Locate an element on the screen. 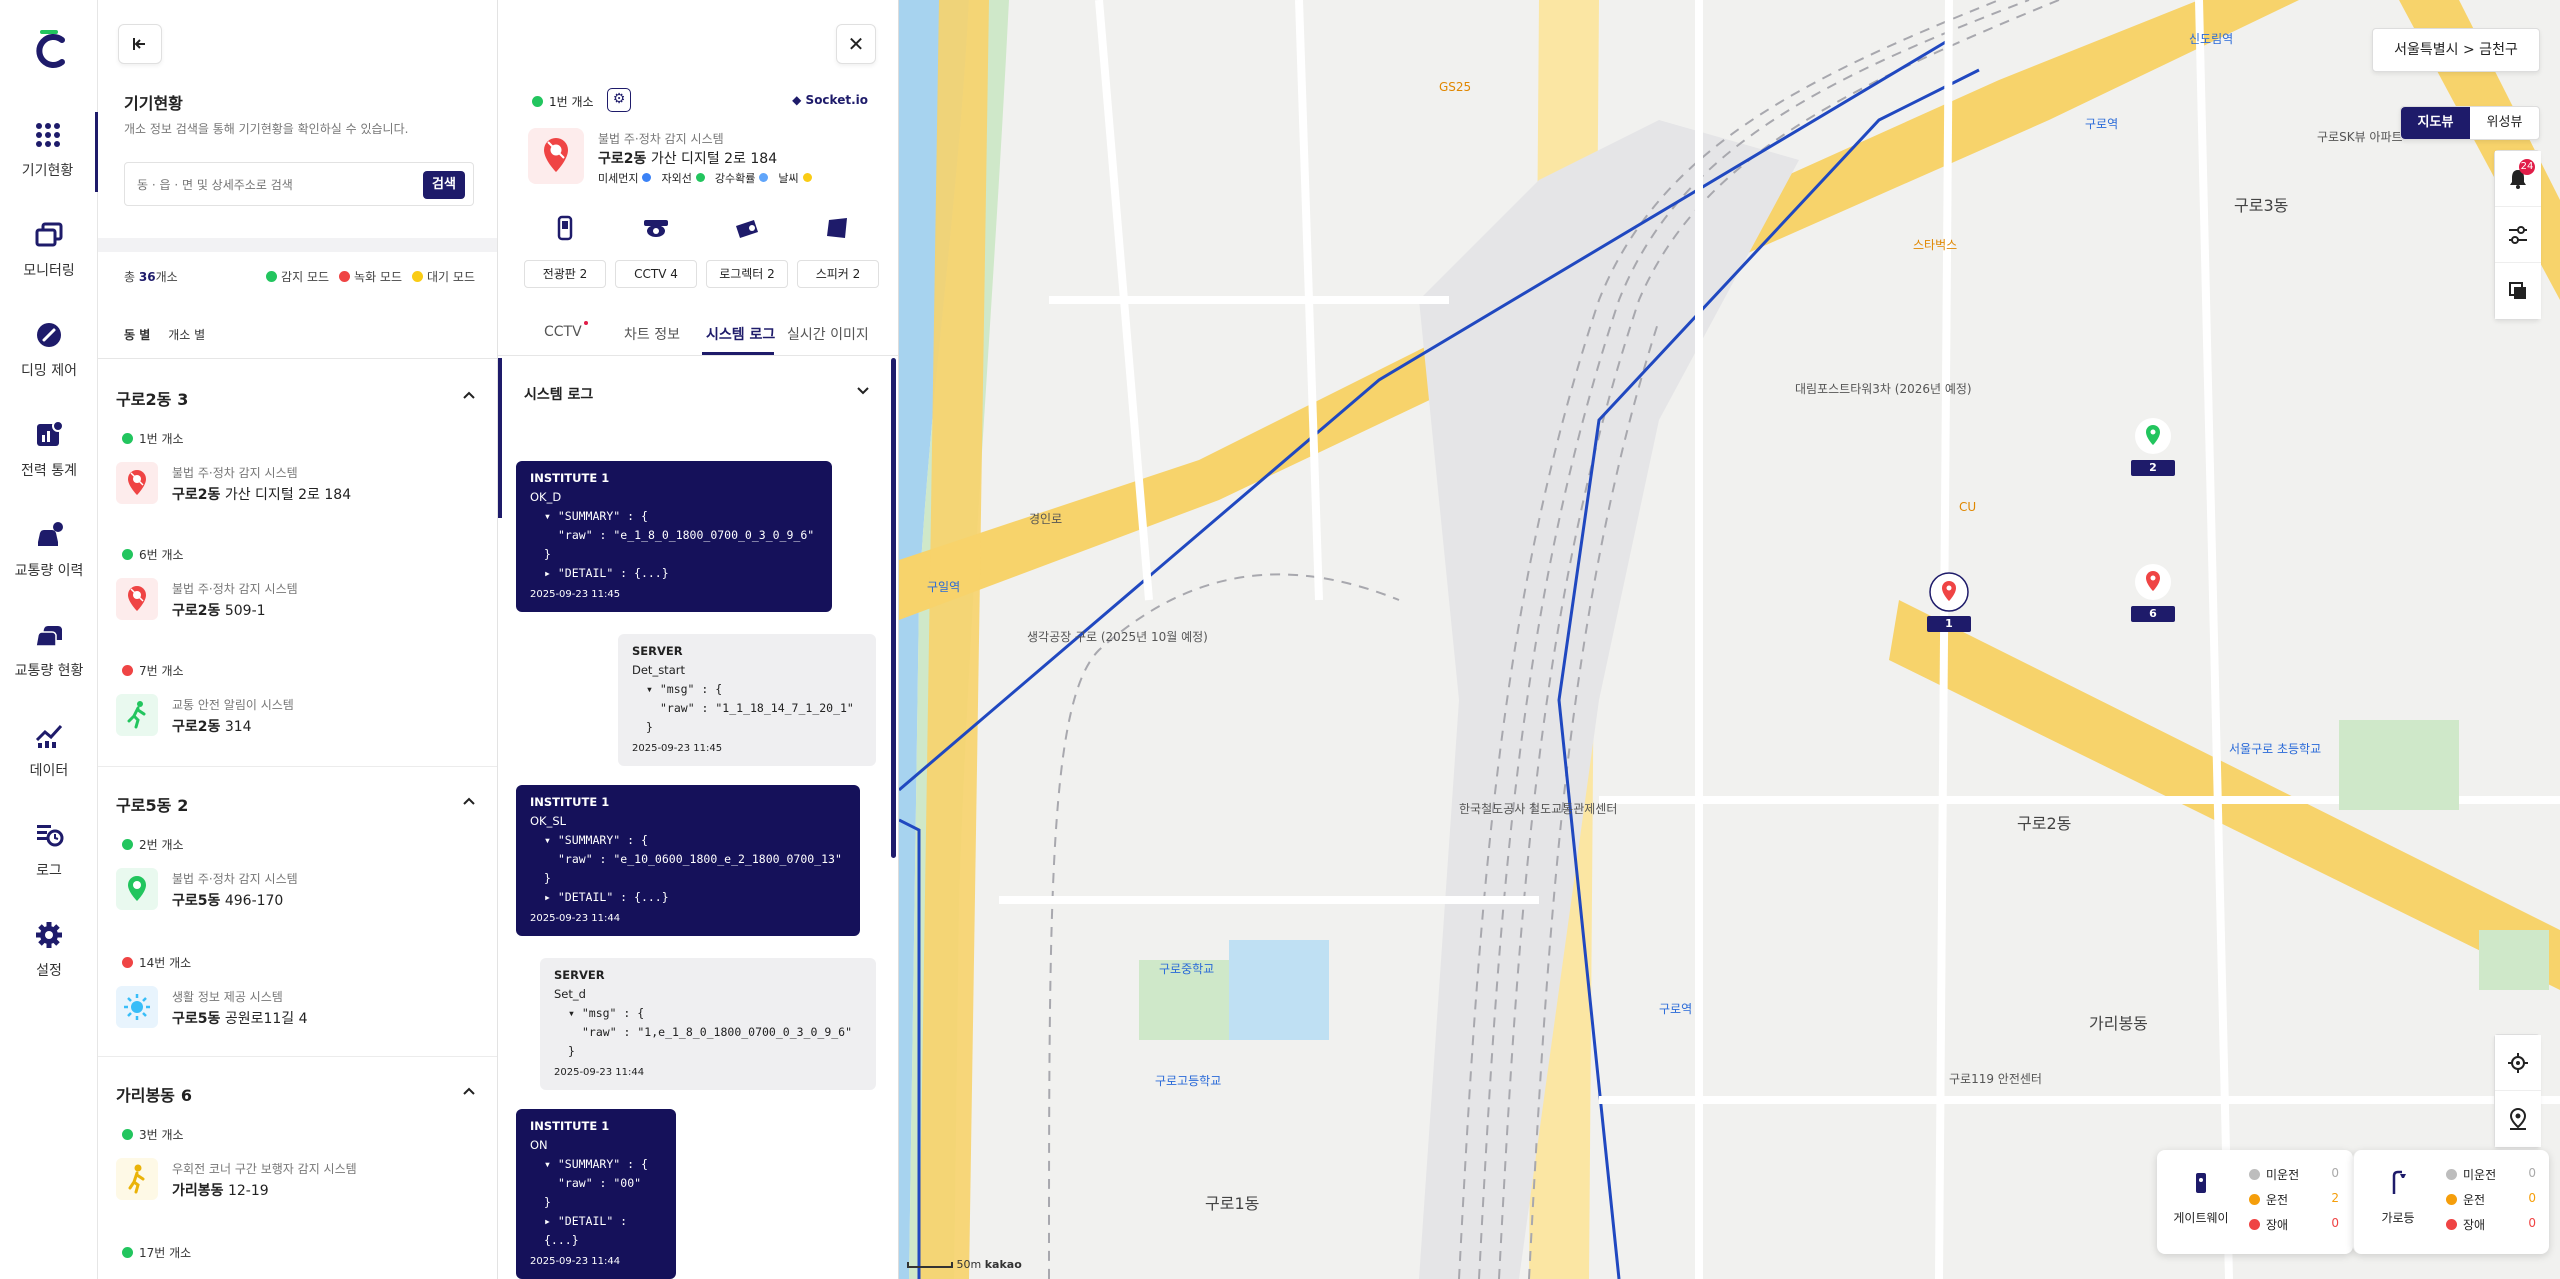  my-location-button is located at coordinates (2518, 1063).